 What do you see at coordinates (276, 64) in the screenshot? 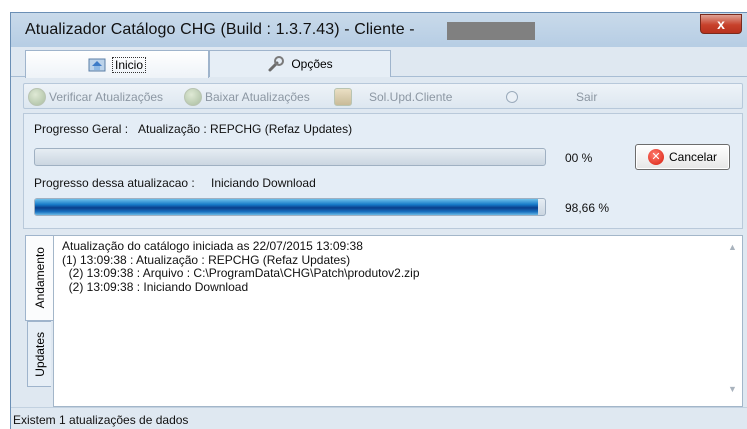
I see `wrench-icon` at bounding box center [276, 64].